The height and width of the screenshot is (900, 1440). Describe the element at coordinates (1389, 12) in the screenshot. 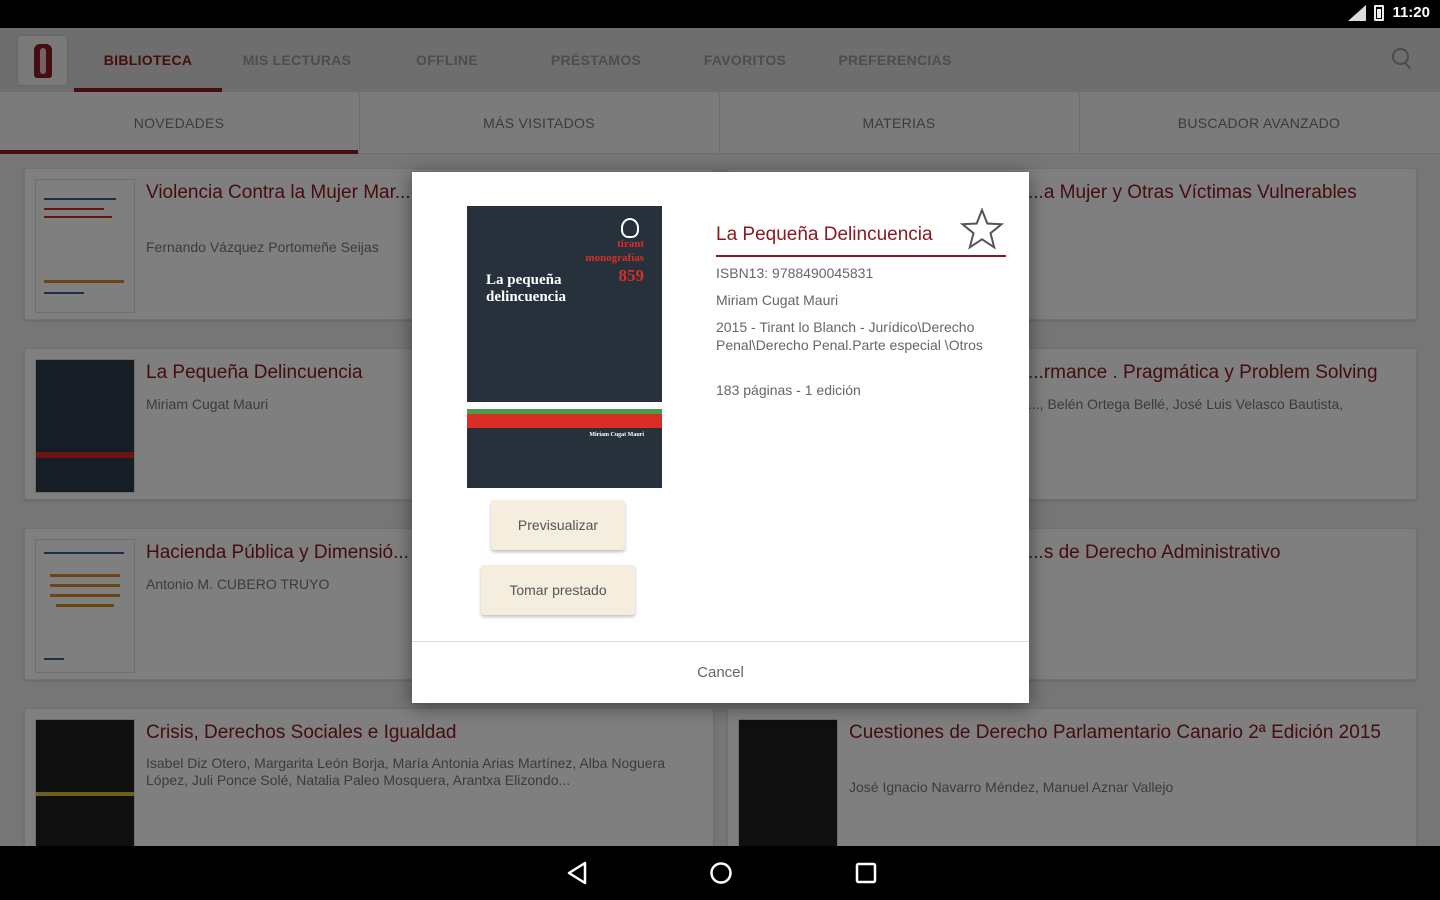

I see `status-indicators: 11:20` at that location.